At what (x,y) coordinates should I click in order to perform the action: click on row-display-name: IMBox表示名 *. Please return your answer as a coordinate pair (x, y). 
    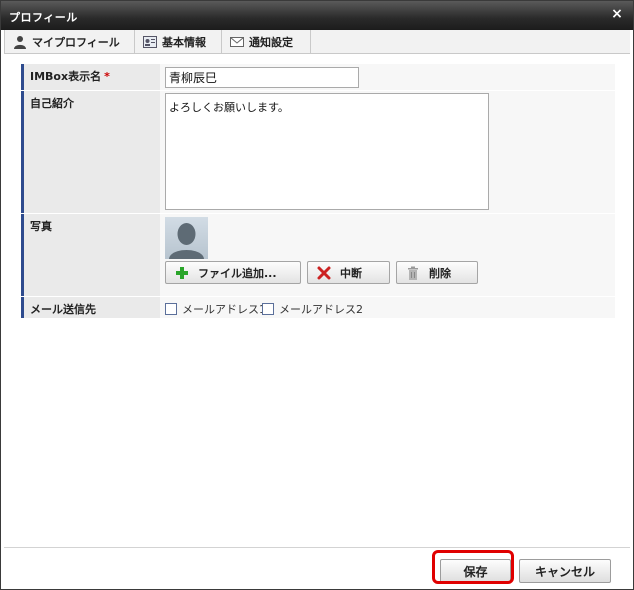
    Looking at the image, I should click on (318, 77).